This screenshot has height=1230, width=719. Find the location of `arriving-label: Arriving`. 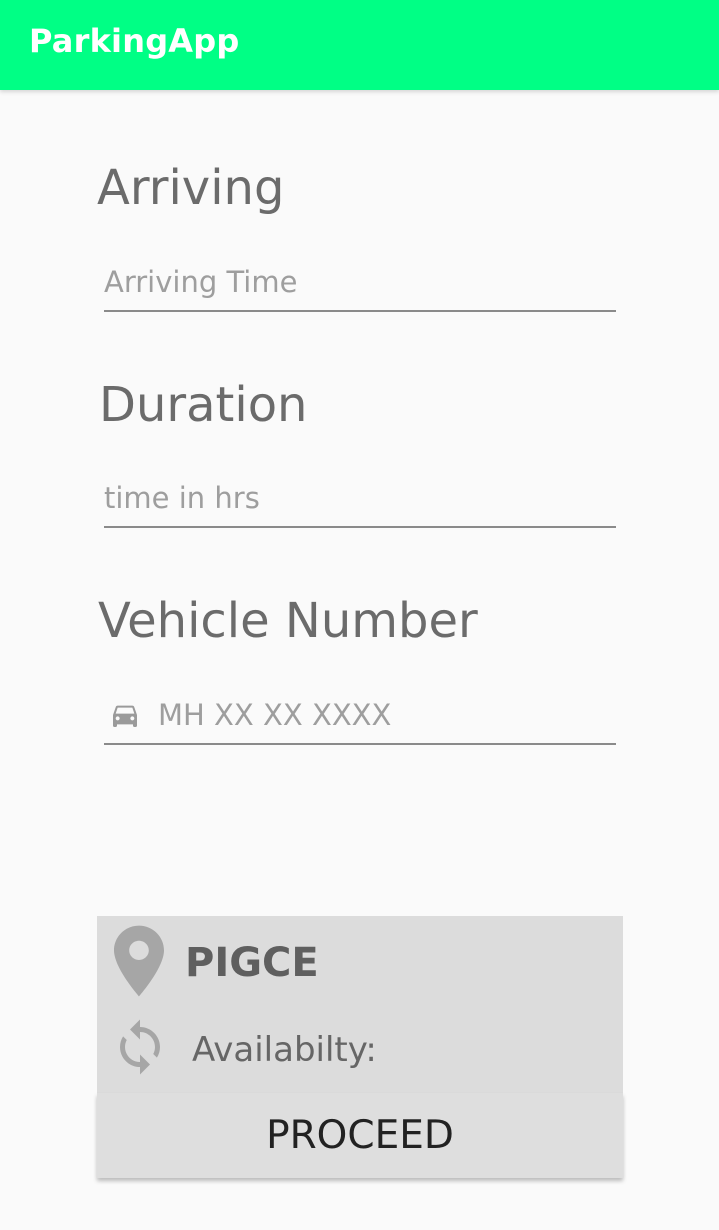

arriving-label: Arriving is located at coordinates (191, 188).